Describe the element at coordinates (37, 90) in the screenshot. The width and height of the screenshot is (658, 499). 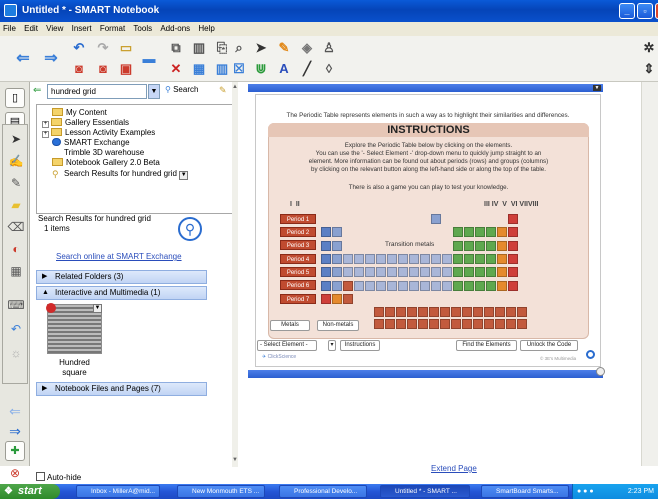
I see `gallery-back-icon: ⇐` at that location.